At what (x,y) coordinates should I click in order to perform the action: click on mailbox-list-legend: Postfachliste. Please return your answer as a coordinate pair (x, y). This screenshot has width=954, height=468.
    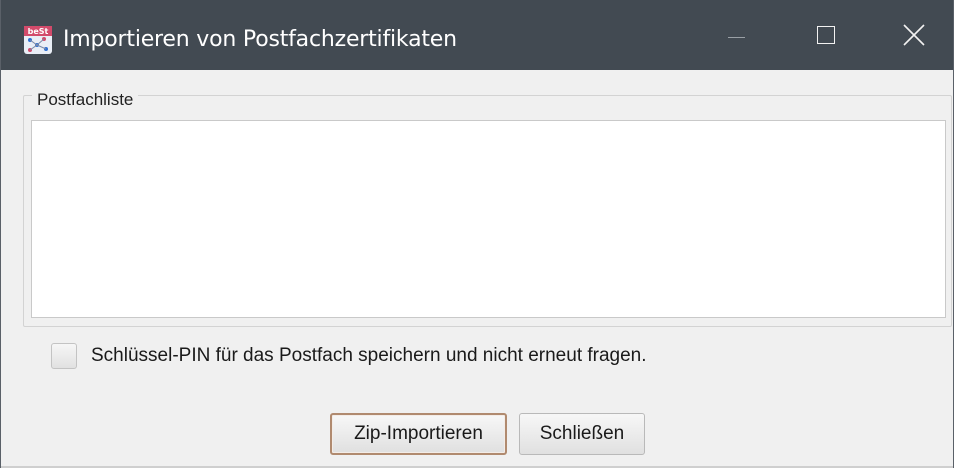
    Looking at the image, I should click on (85, 100).